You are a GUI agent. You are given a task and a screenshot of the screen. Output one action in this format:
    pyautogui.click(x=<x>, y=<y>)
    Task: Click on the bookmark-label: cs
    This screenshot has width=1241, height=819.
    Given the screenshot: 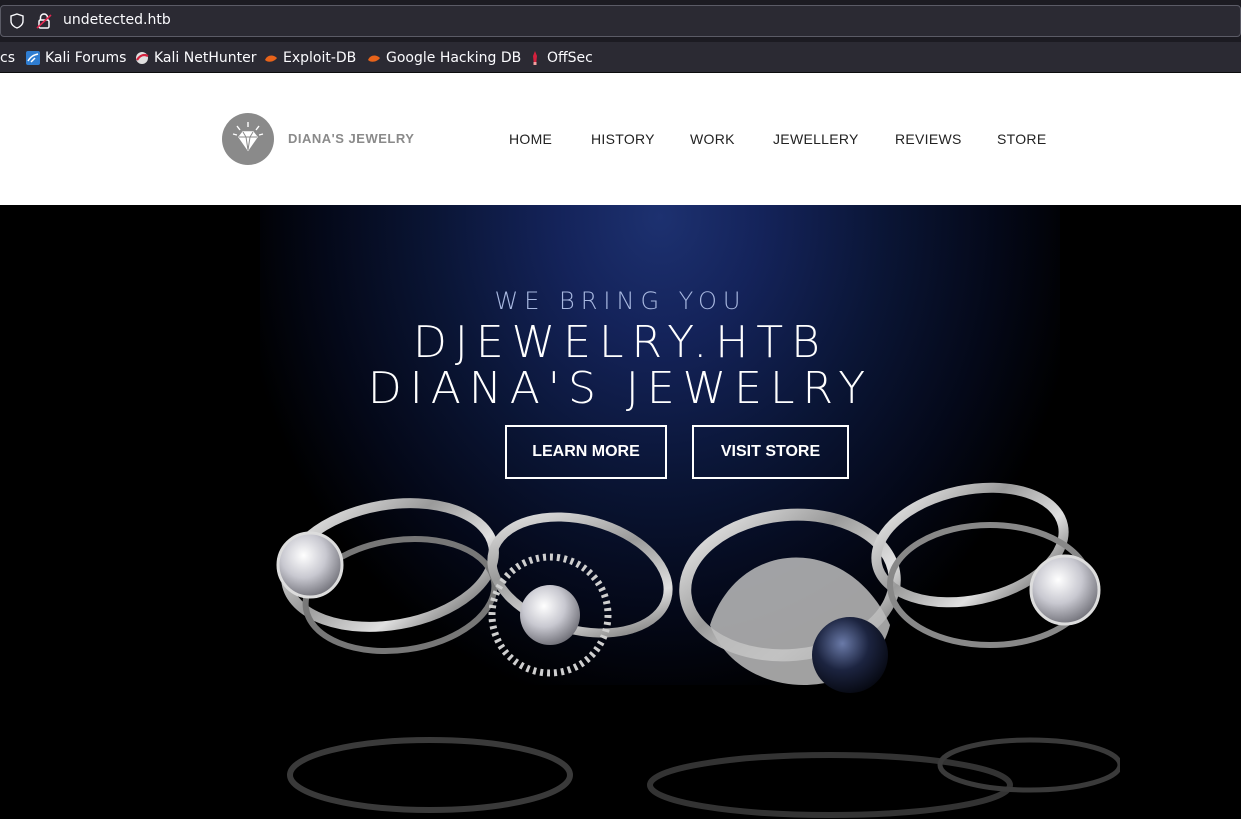 What is the action you would take?
    pyautogui.click(x=7, y=58)
    